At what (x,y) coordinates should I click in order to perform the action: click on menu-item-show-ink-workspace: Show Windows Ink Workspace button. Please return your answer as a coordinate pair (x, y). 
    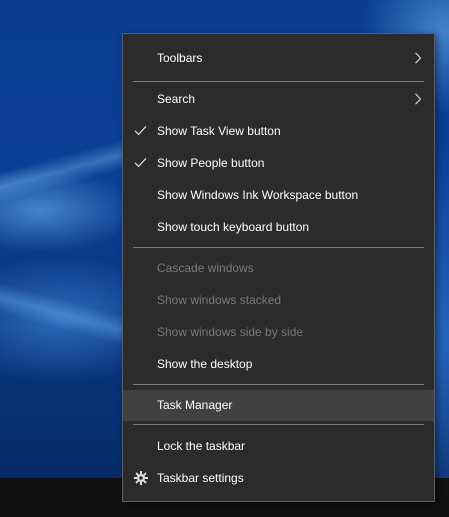
    Looking at the image, I should click on (278, 195).